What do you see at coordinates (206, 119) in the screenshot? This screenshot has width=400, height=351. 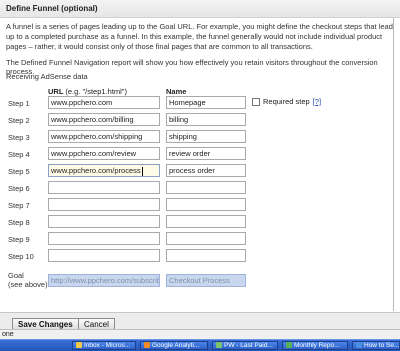 I see `step-2-name-input: billing` at bounding box center [206, 119].